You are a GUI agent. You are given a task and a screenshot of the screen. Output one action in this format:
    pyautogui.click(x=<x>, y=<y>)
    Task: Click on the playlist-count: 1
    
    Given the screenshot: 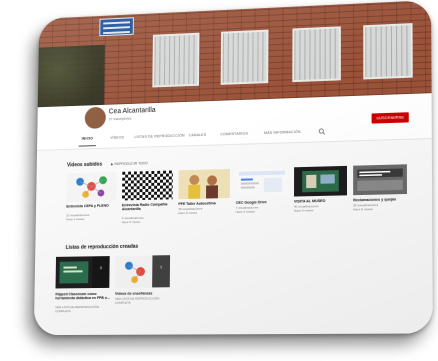 What is the action you would take?
    pyautogui.click(x=161, y=271)
    